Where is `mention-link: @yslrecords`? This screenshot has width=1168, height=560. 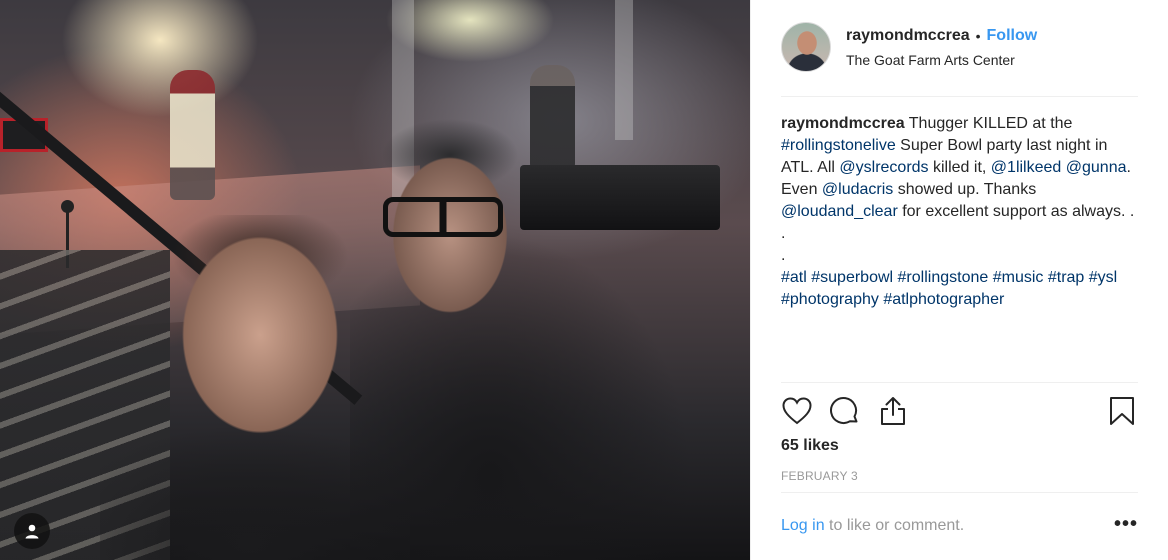 mention-link: @yslrecords is located at coordinates (883, 167).